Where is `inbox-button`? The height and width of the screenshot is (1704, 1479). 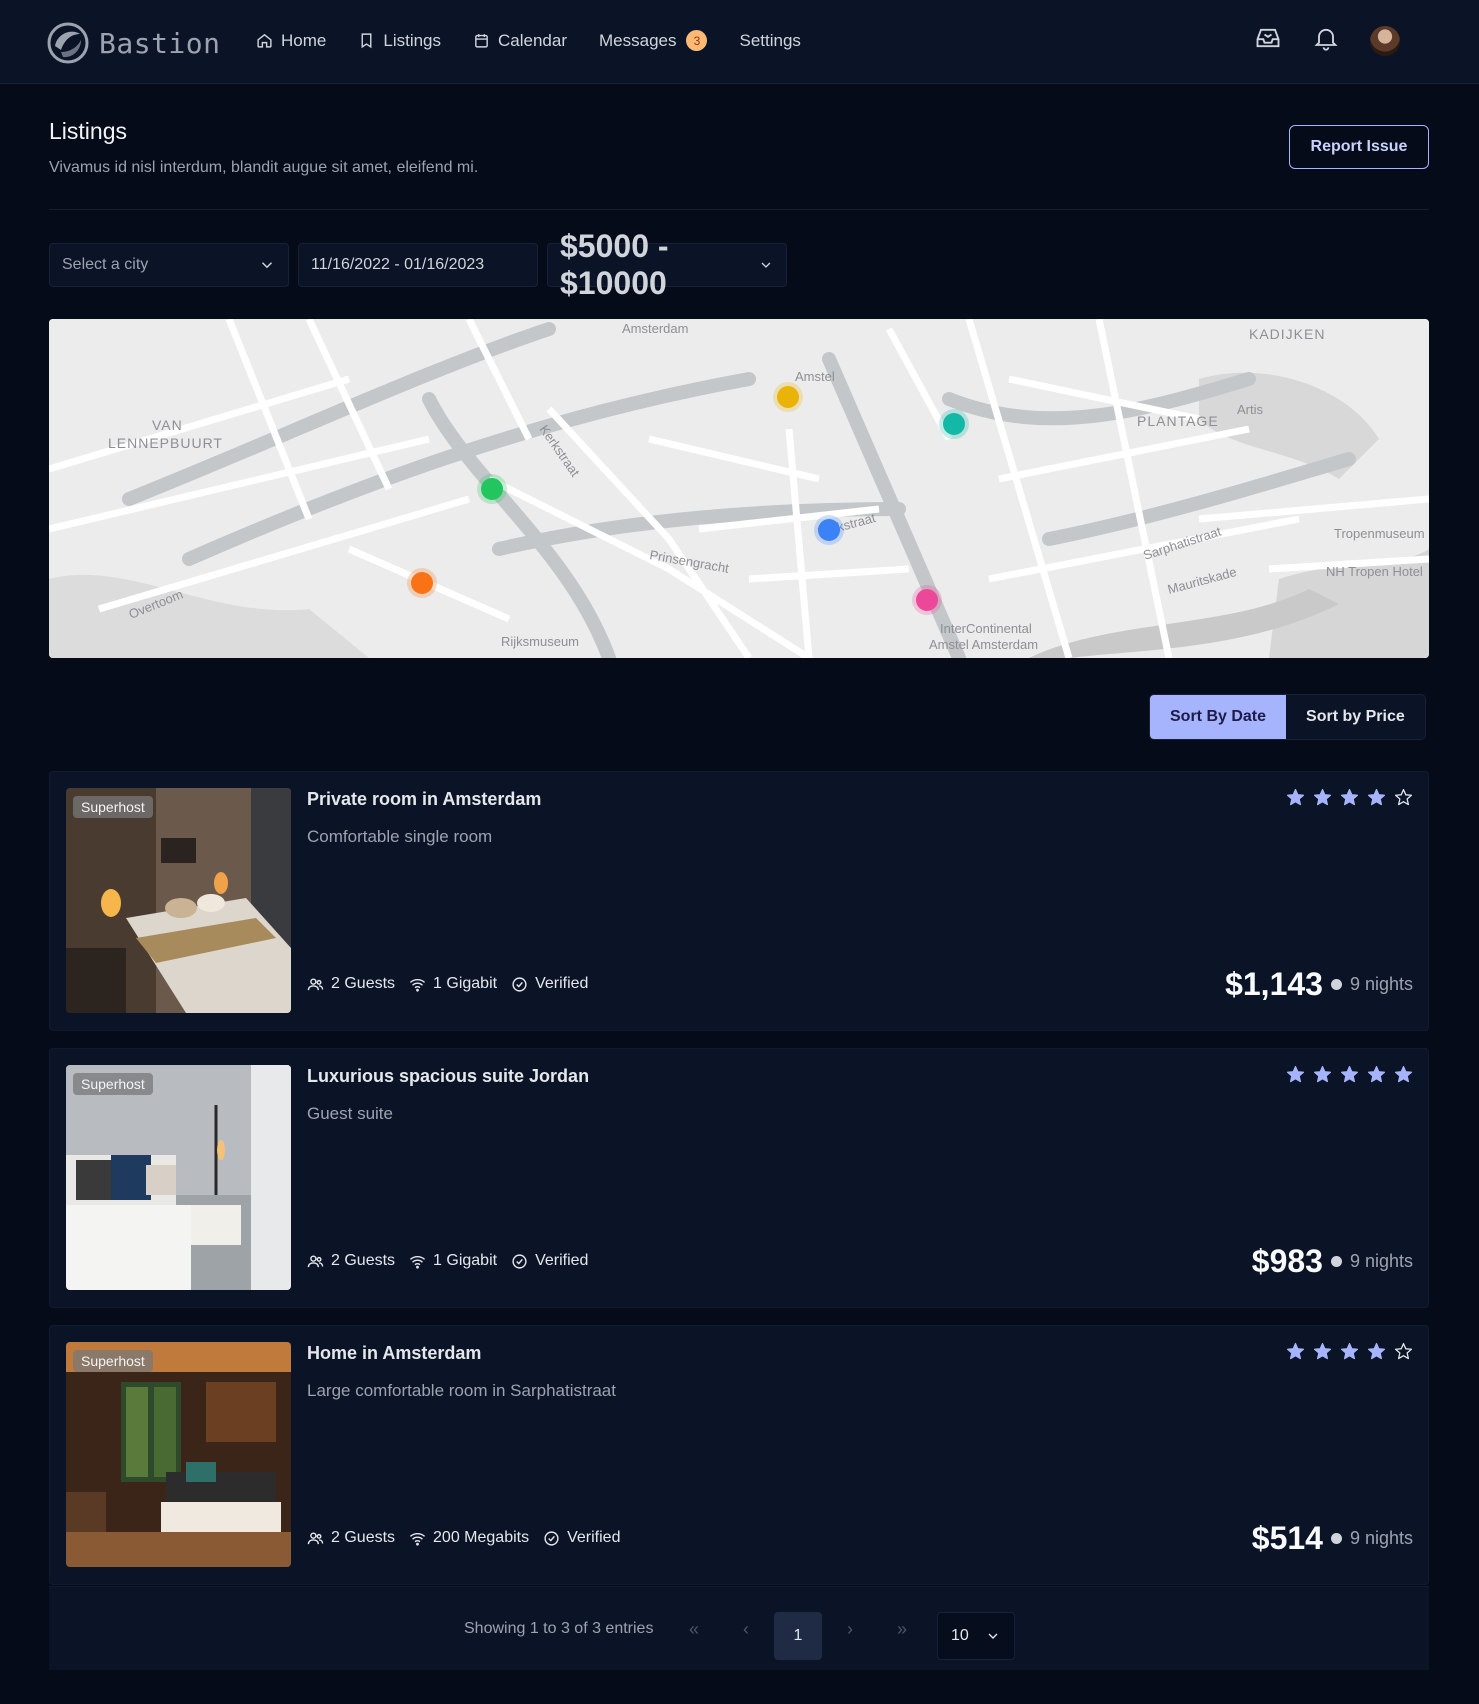
inbox-button is located at coordinates (1268, 40).